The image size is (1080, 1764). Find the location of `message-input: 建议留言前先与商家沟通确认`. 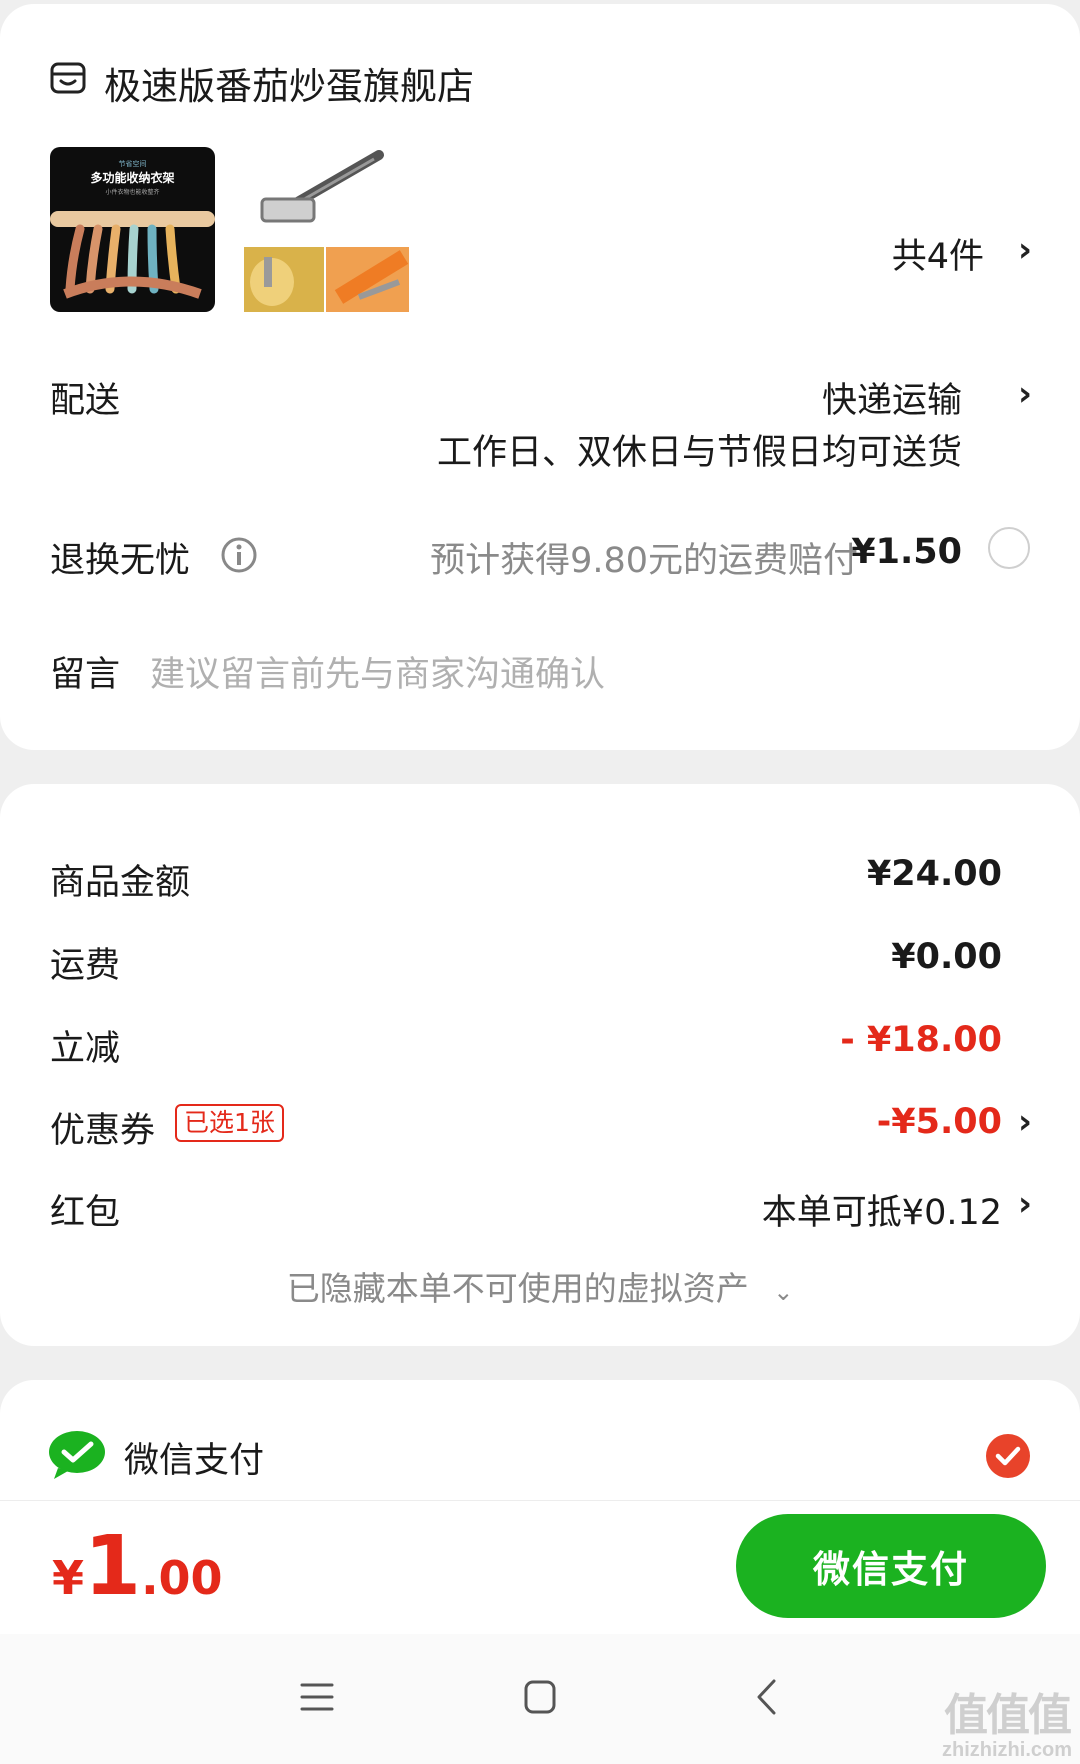

message-input: 建议留言前先与商家沟通确认 is located at coordinates (377, 671).